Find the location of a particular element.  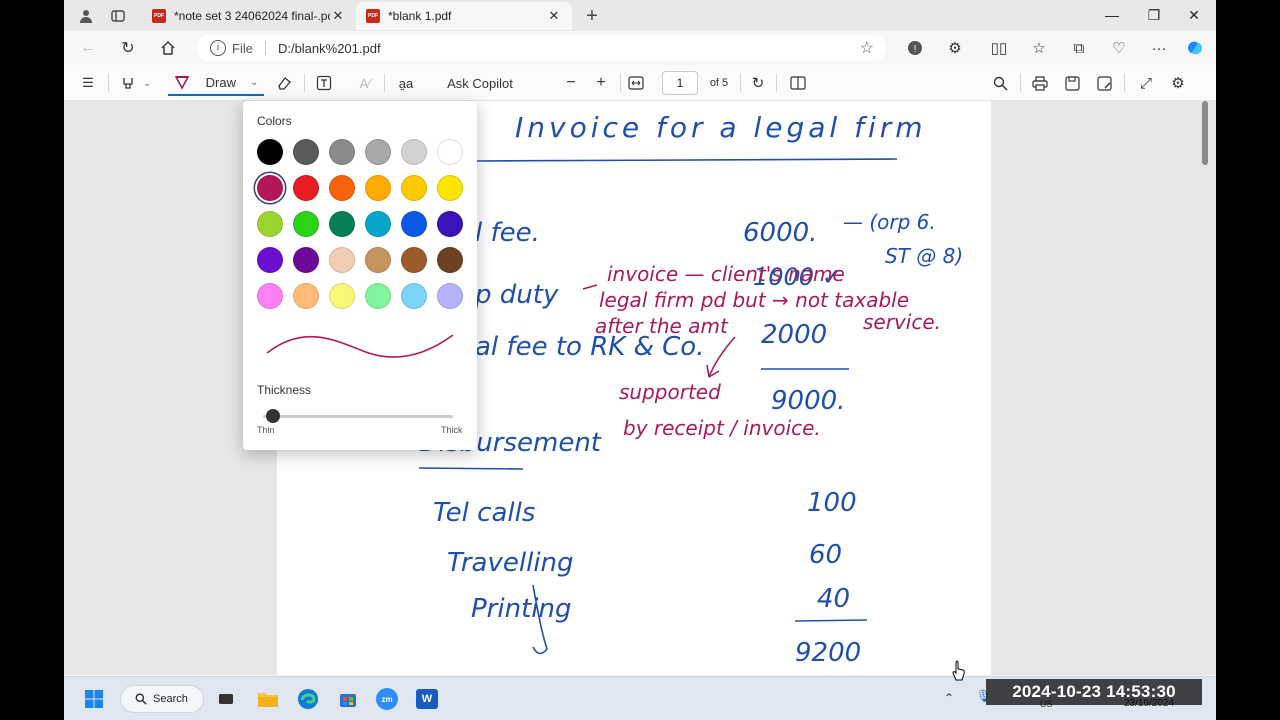

favorites-icon: ☆ is located at coordinates (1039, 48).